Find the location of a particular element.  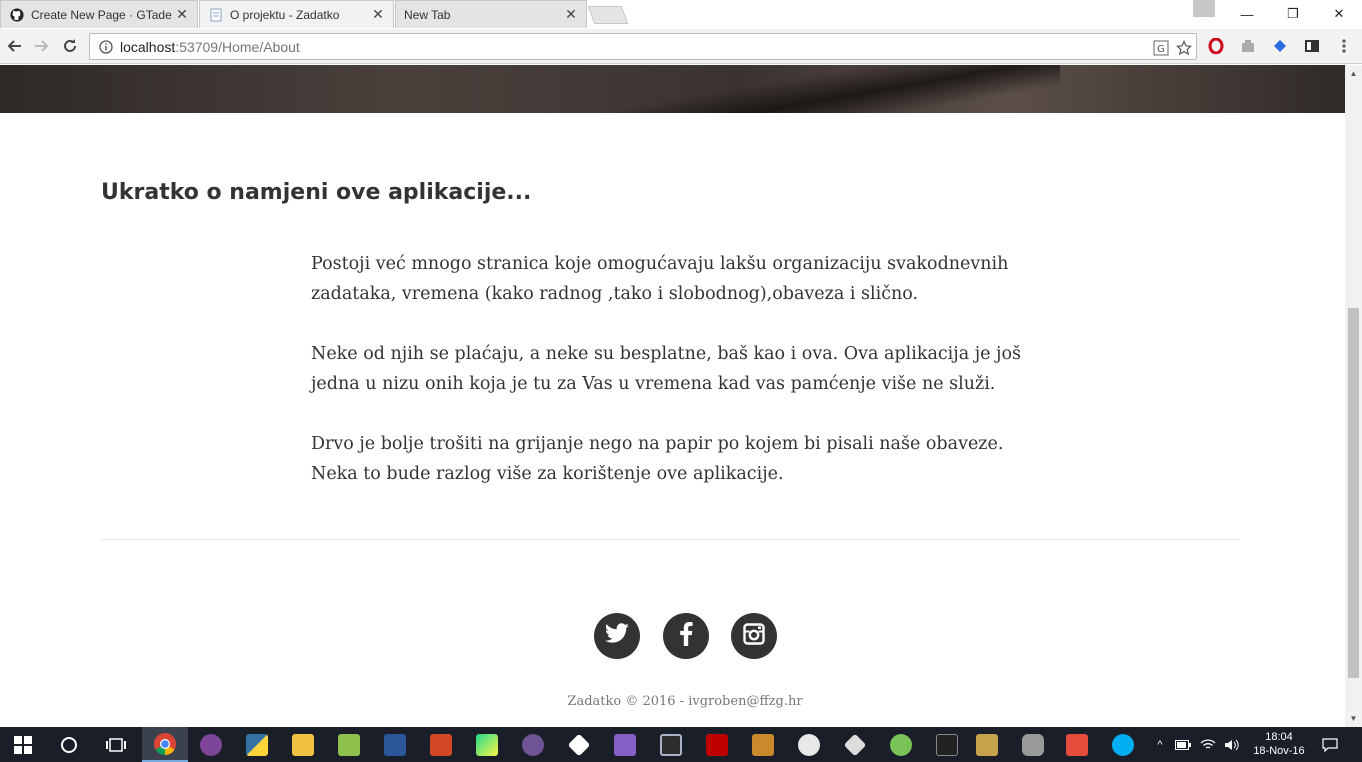

menu-icon is located at coordinates (1344, 46).